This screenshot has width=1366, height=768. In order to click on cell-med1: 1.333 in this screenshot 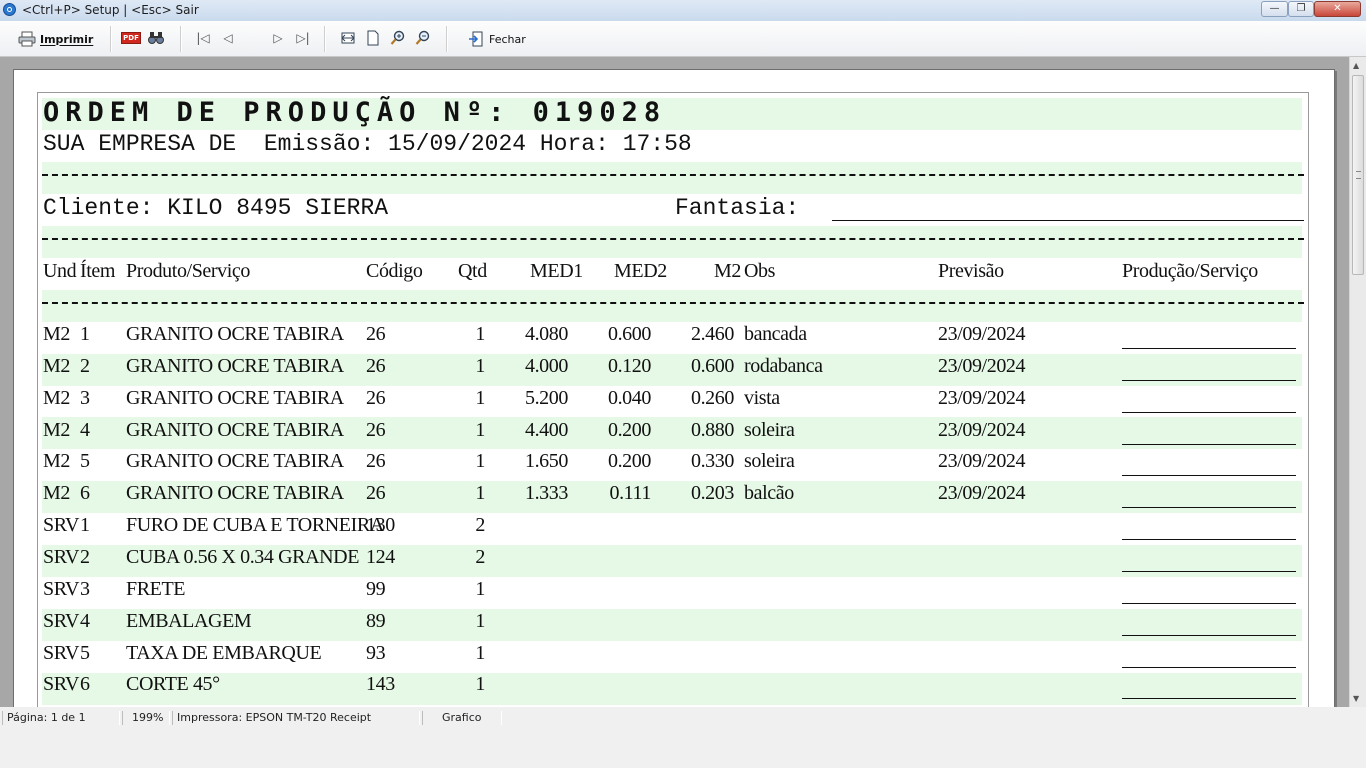, I will do `click(546, 493)`.